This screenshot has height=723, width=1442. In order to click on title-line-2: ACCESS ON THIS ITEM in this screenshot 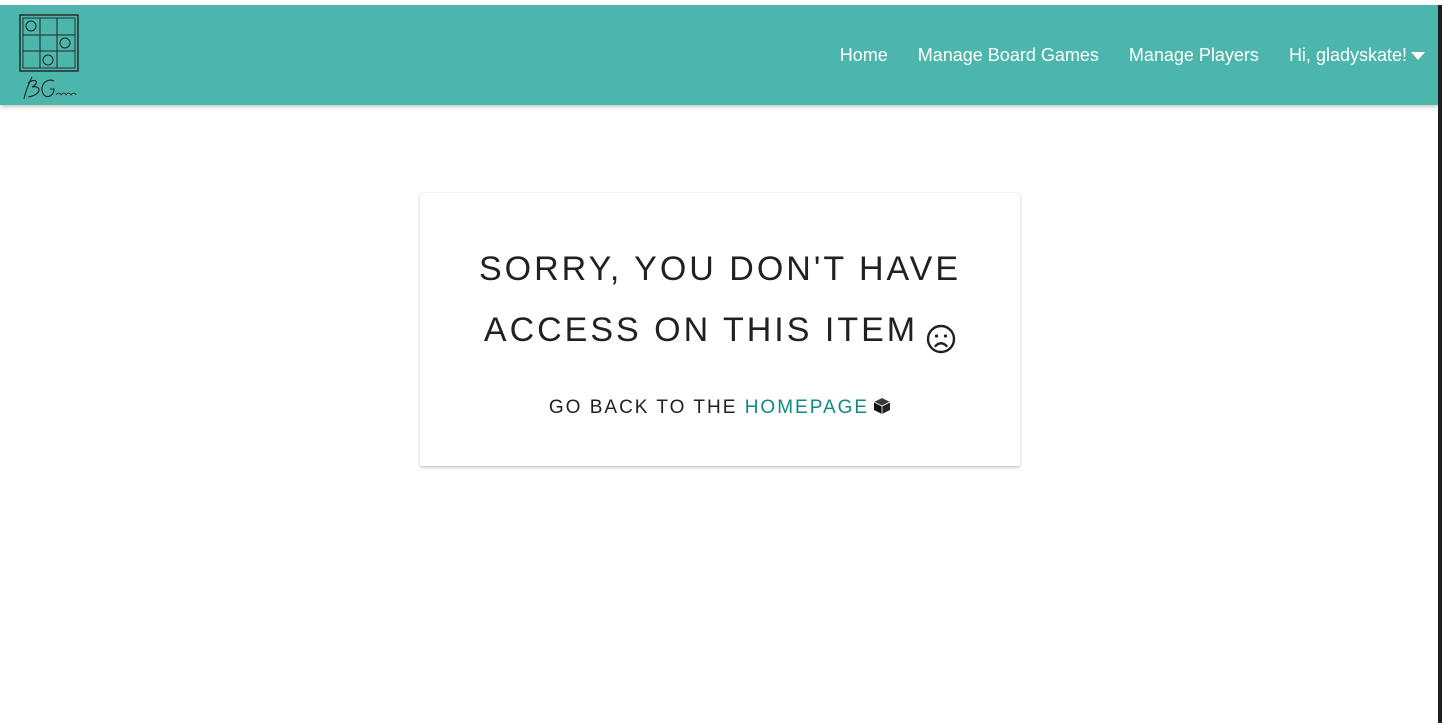, I will do `click(701, 330)`.